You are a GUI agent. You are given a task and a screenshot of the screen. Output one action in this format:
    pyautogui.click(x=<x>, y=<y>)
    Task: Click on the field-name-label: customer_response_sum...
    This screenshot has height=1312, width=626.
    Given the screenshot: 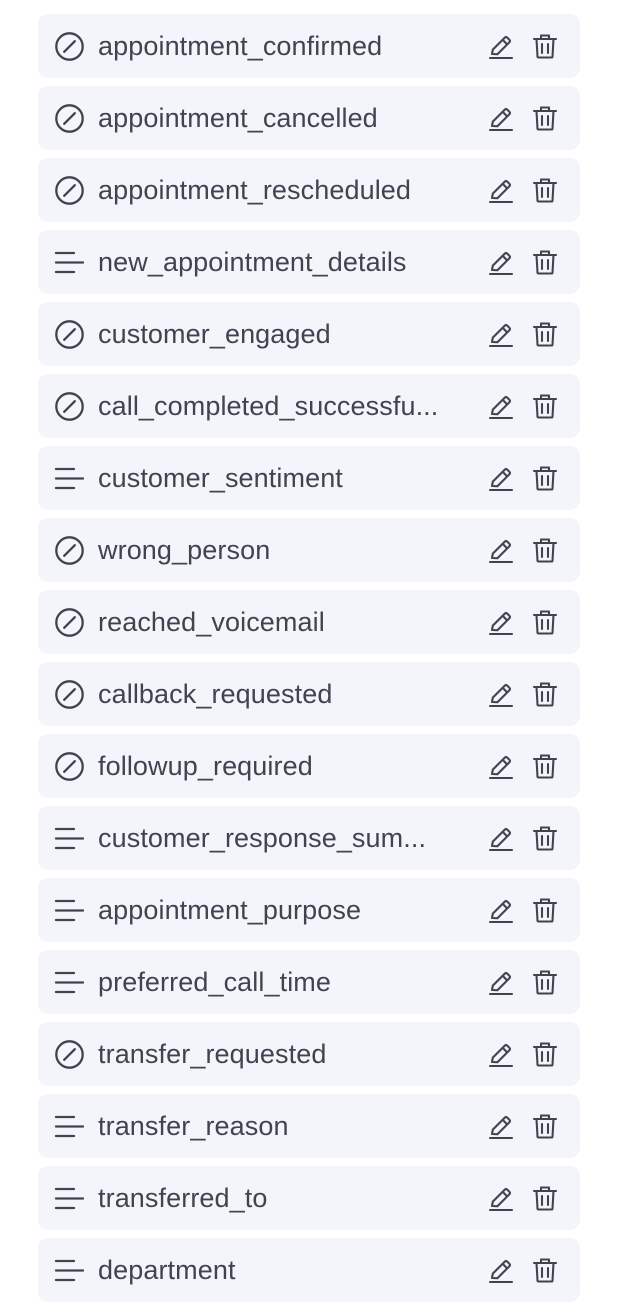 What is the action you would take?
    pyautogui.click(x=262, y=837)
    